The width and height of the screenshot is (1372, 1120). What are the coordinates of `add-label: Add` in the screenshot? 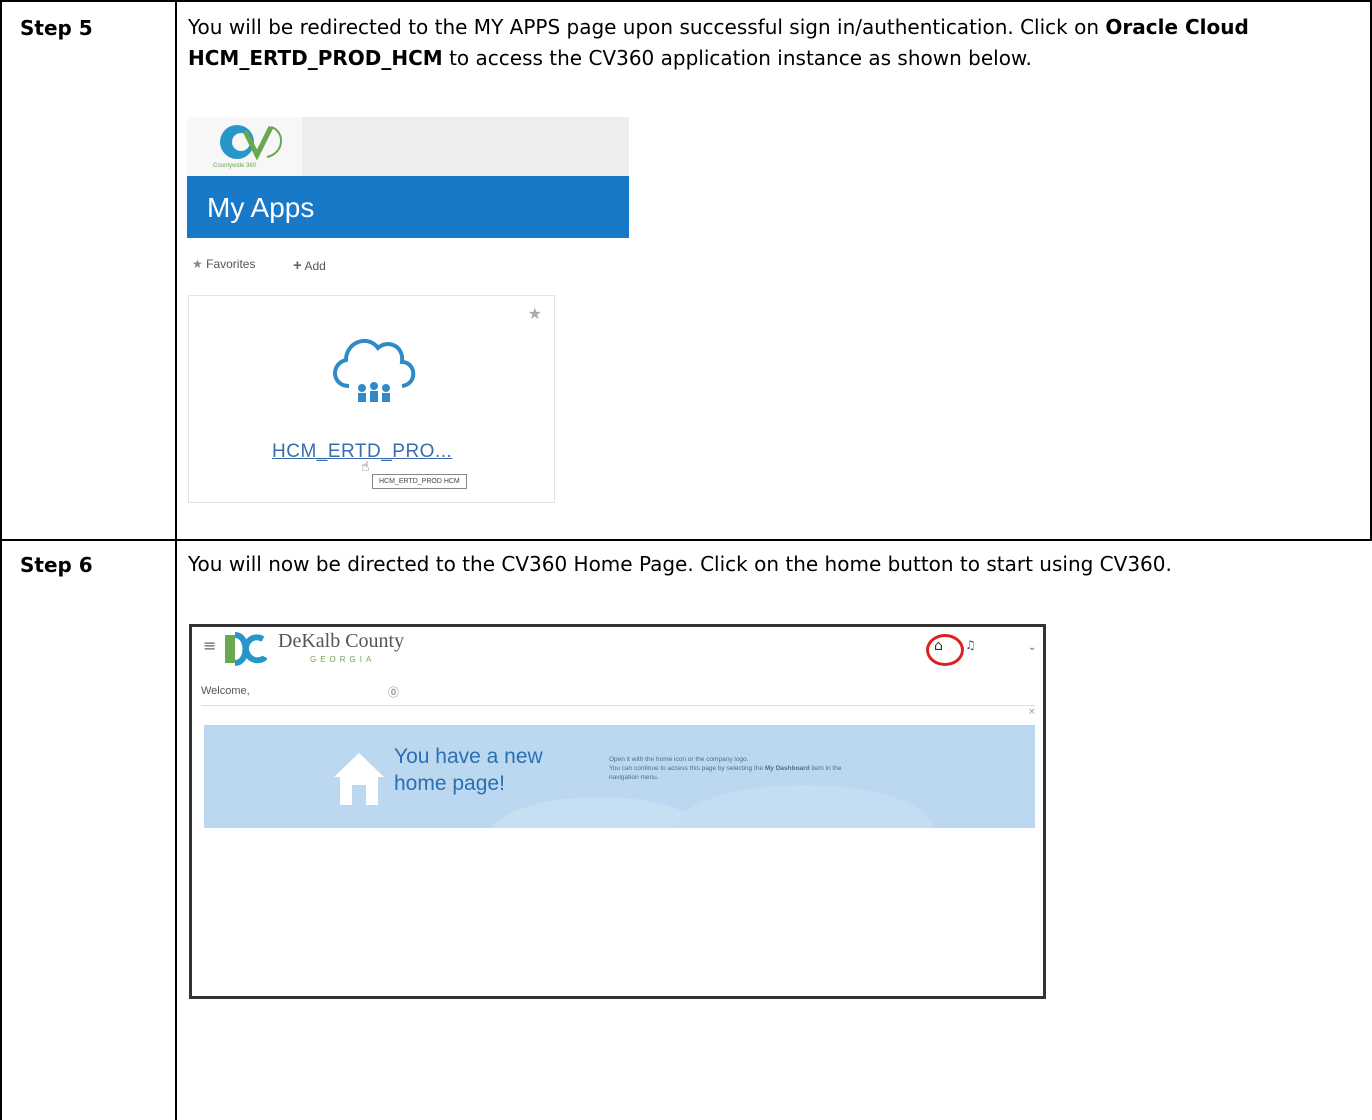 It's located at (315, 266).